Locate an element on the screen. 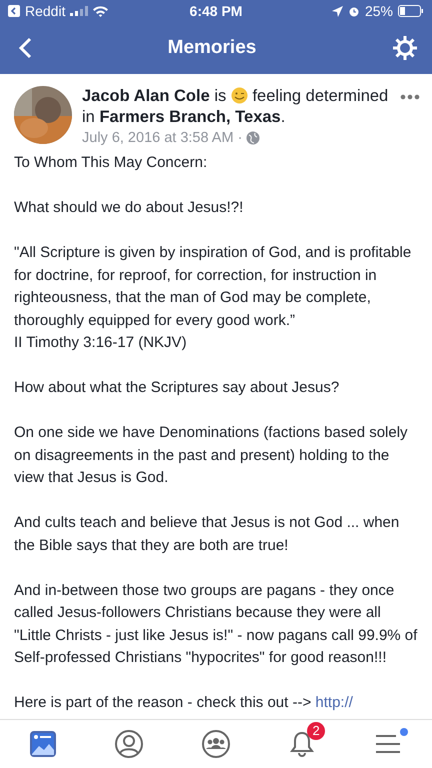  battery-icon is located at coordinates (411, 11).